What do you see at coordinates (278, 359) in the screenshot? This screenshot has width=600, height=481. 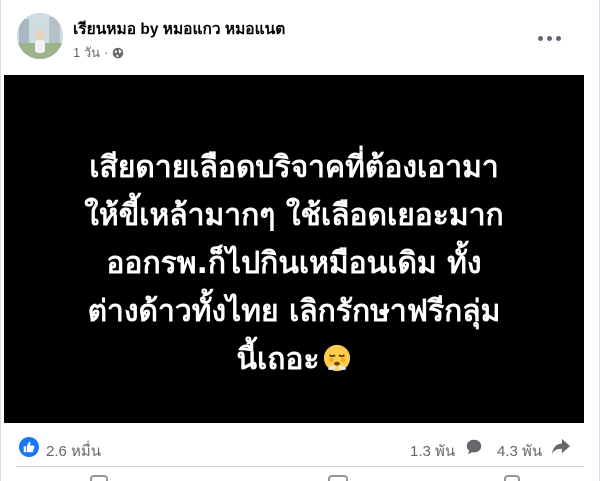 I see `post-text-line-end: นี้เถอะ` at bounding box center [278, 359].